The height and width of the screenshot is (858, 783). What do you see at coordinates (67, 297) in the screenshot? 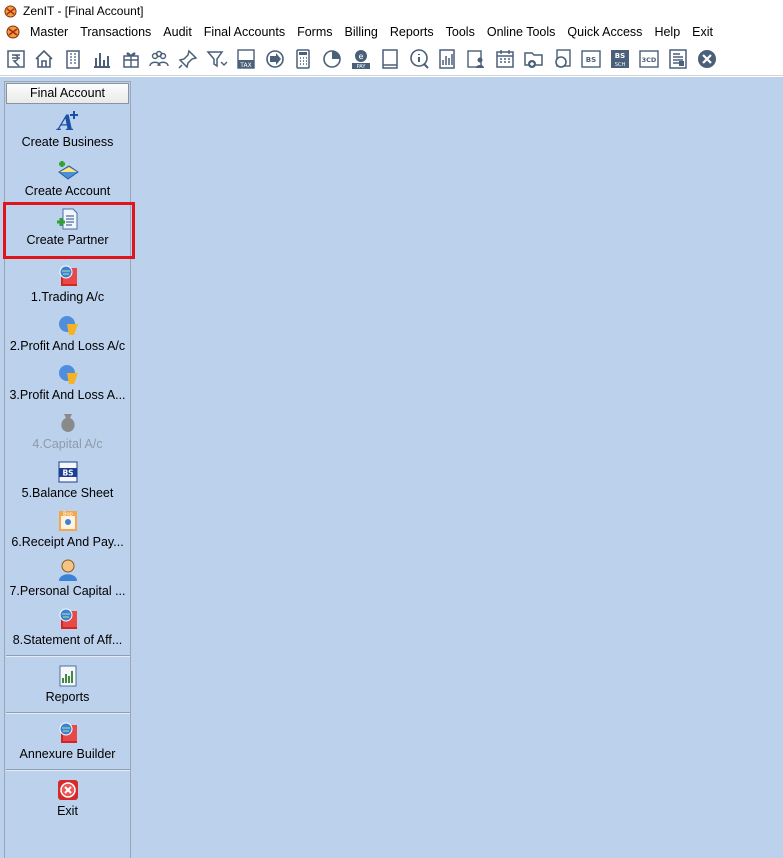
I see `sidebar-item-label: 1.Trading A/c` at bounding box center [67, 297].